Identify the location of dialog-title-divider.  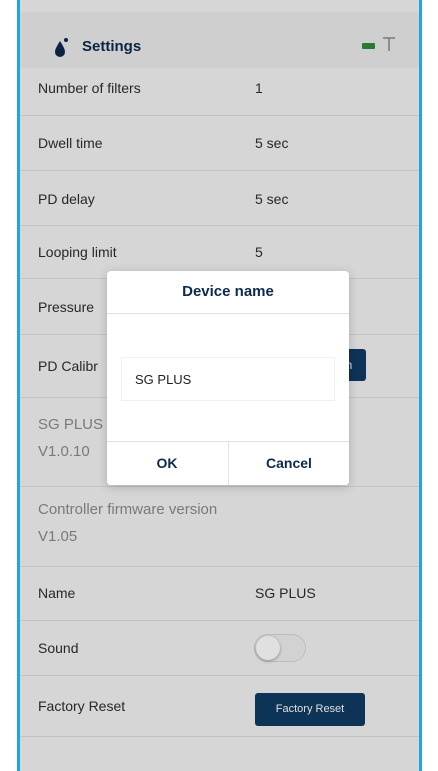
(228, 313).